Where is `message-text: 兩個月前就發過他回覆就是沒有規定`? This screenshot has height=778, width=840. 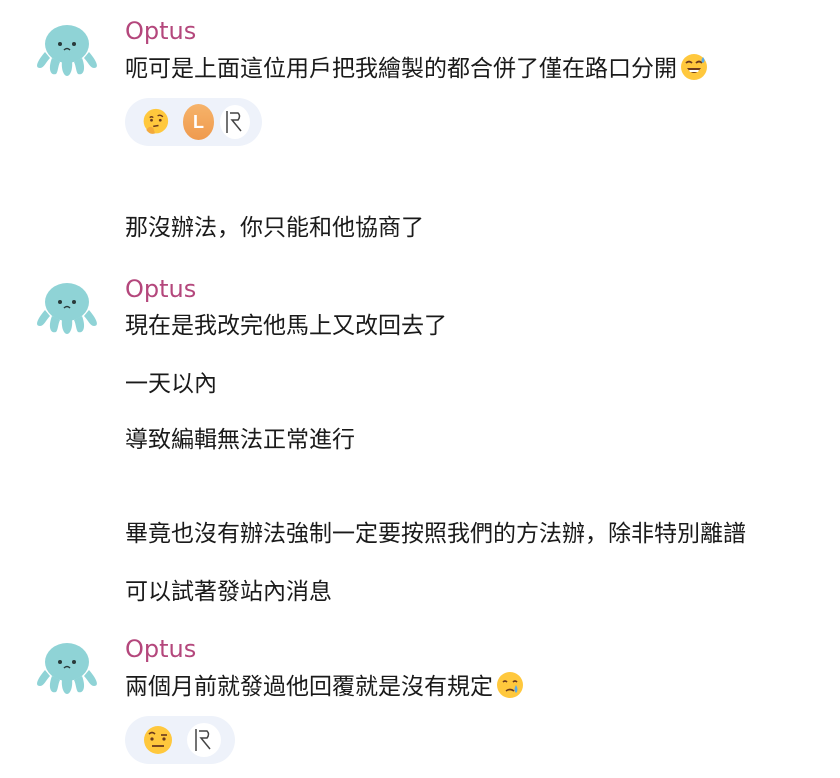 message-text: 兩個月前就發過他回覆就是沒有規定 is located at coordinates (325, 686).